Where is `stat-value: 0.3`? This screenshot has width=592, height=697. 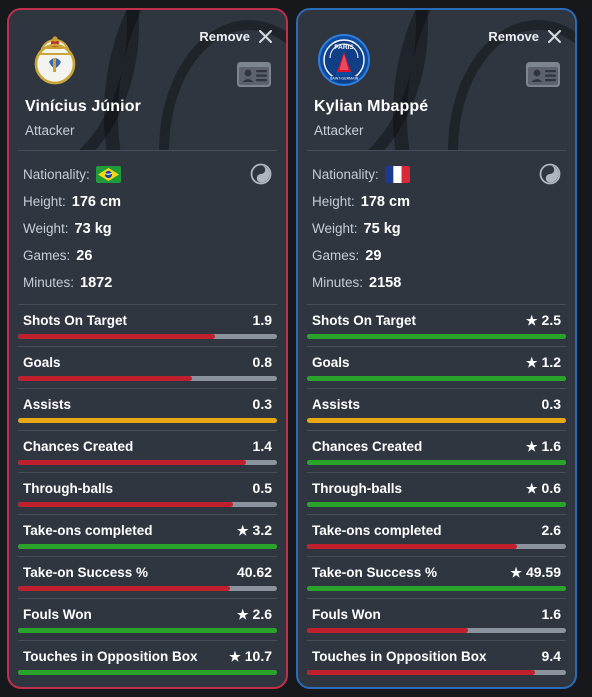
stat-value: 0.3 is located at coordinates (262, 404).